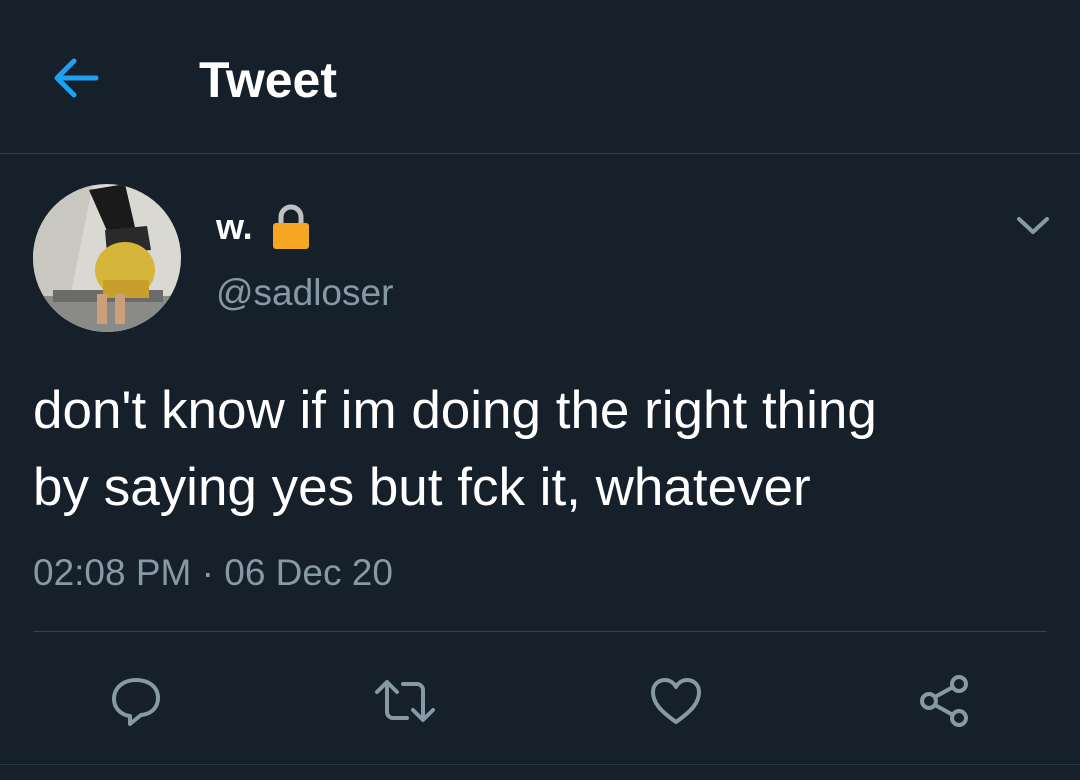  Describe the element at coordinates (304, 293) in the screenshot. I see `author-handle: @sadloser` at that location.